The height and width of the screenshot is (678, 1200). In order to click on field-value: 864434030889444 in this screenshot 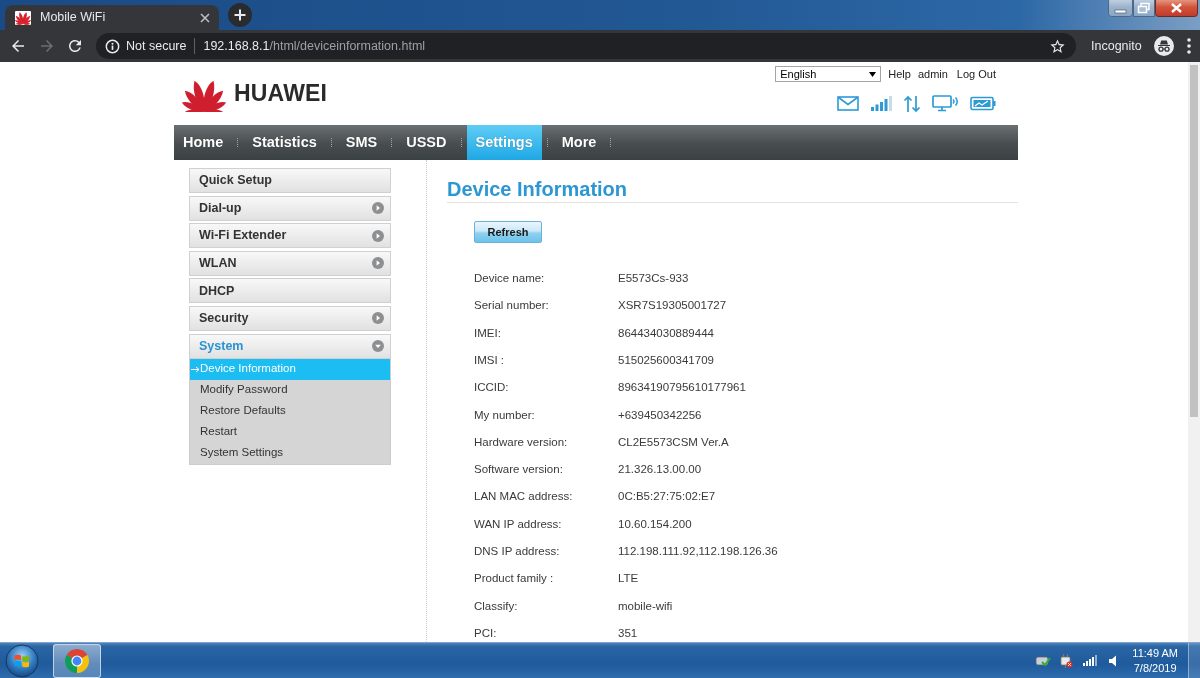, I will do `click(666, 333)`.